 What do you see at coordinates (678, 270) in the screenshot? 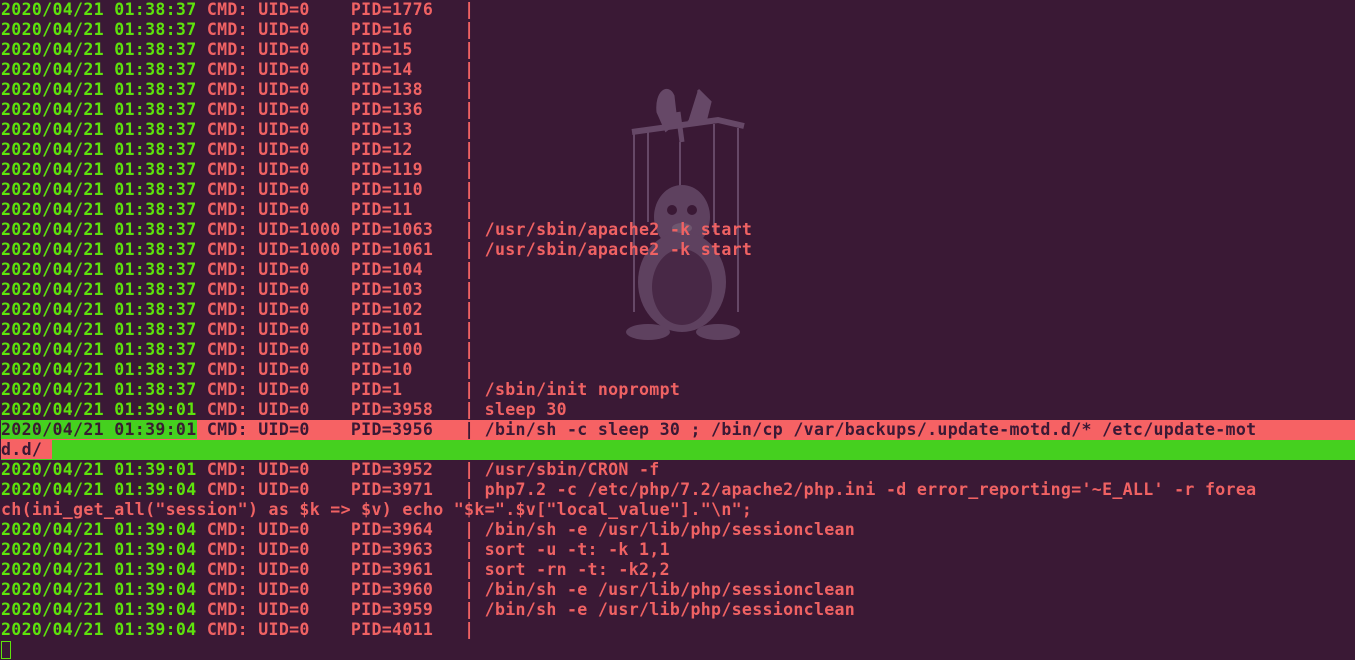
I see `log-line: 2020/04/21 01:38:37 CMD: UID=0 PID=104 |` at bounding box center [678, 270].